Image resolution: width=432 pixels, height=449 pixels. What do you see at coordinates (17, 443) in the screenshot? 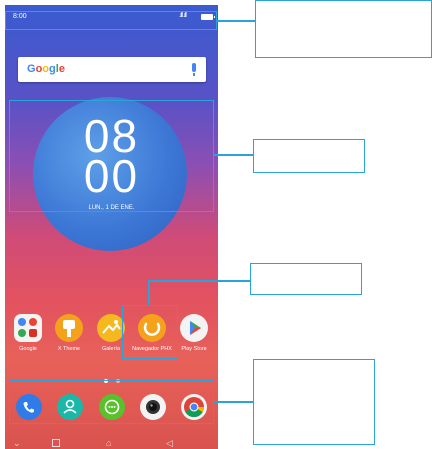
I see `chevron-down-icon: ⌄` at bounding box center [17, 443].